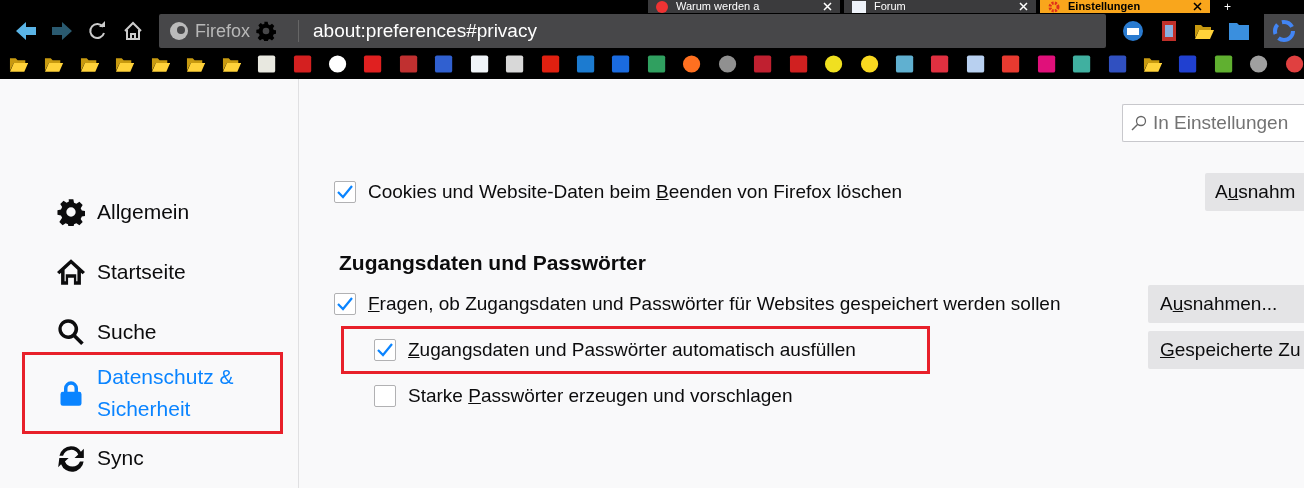 This screenshot has height=488, width=1304. What do you see at coordinates (1125, 7) in the screenshot?
I see `browser-tab: Einstellungen` at bounding box center [1125, 7].